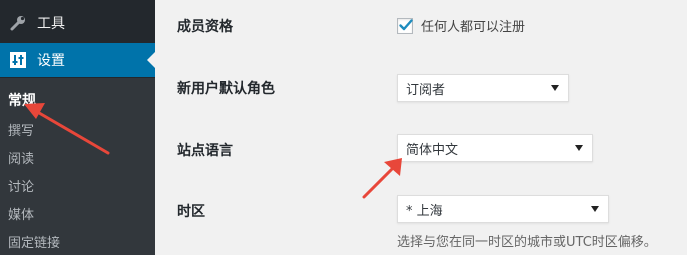  Describe the element at coordinates (205, 27) in the screenshot. I see `membership-label: 成员资格` at that location.